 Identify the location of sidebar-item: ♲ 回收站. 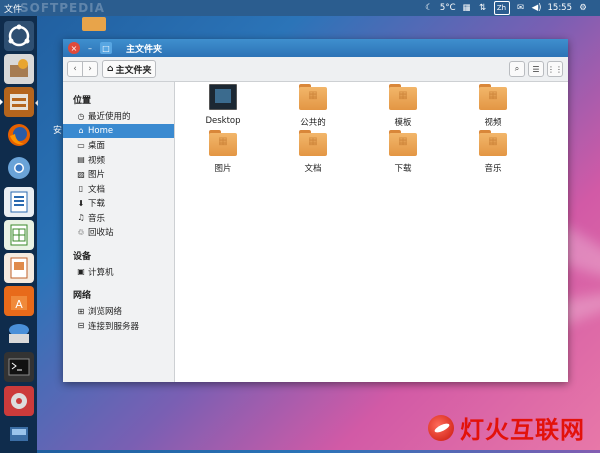
(118, 232).